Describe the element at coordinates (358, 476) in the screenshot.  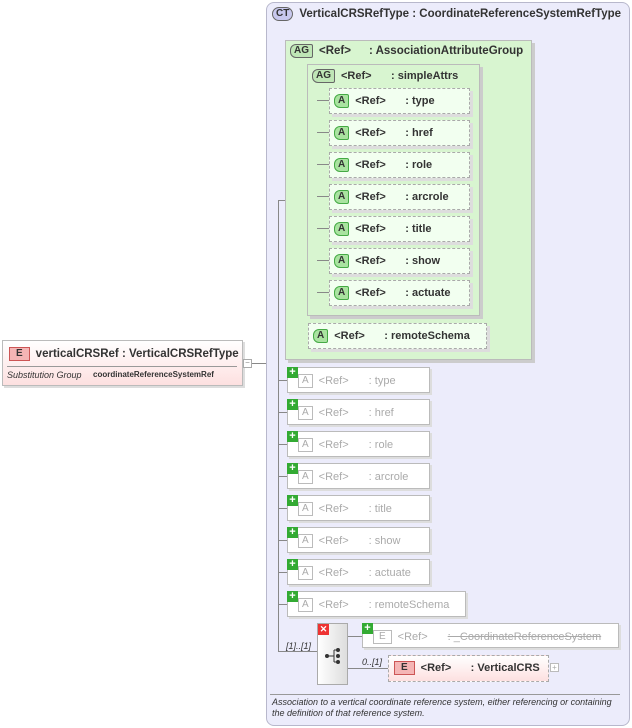
I see `inherited-attribute-item: A <Ref> : arcrole` at that location.